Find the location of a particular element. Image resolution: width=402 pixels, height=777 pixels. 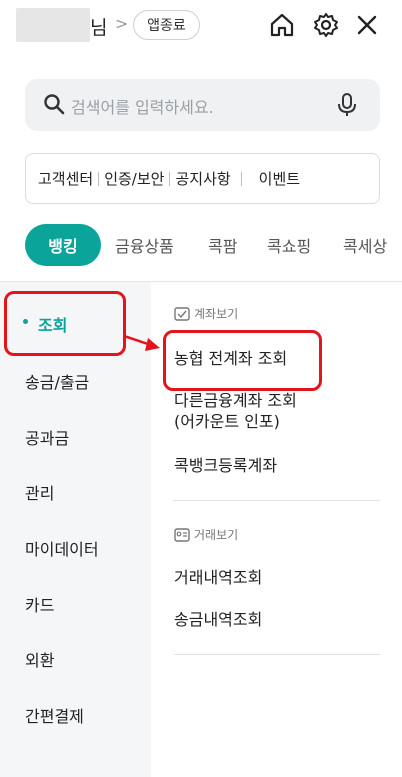

quick-links: 고객센터 인증/보안 공지사항 이벤트 is located at coordinates (202, 178).